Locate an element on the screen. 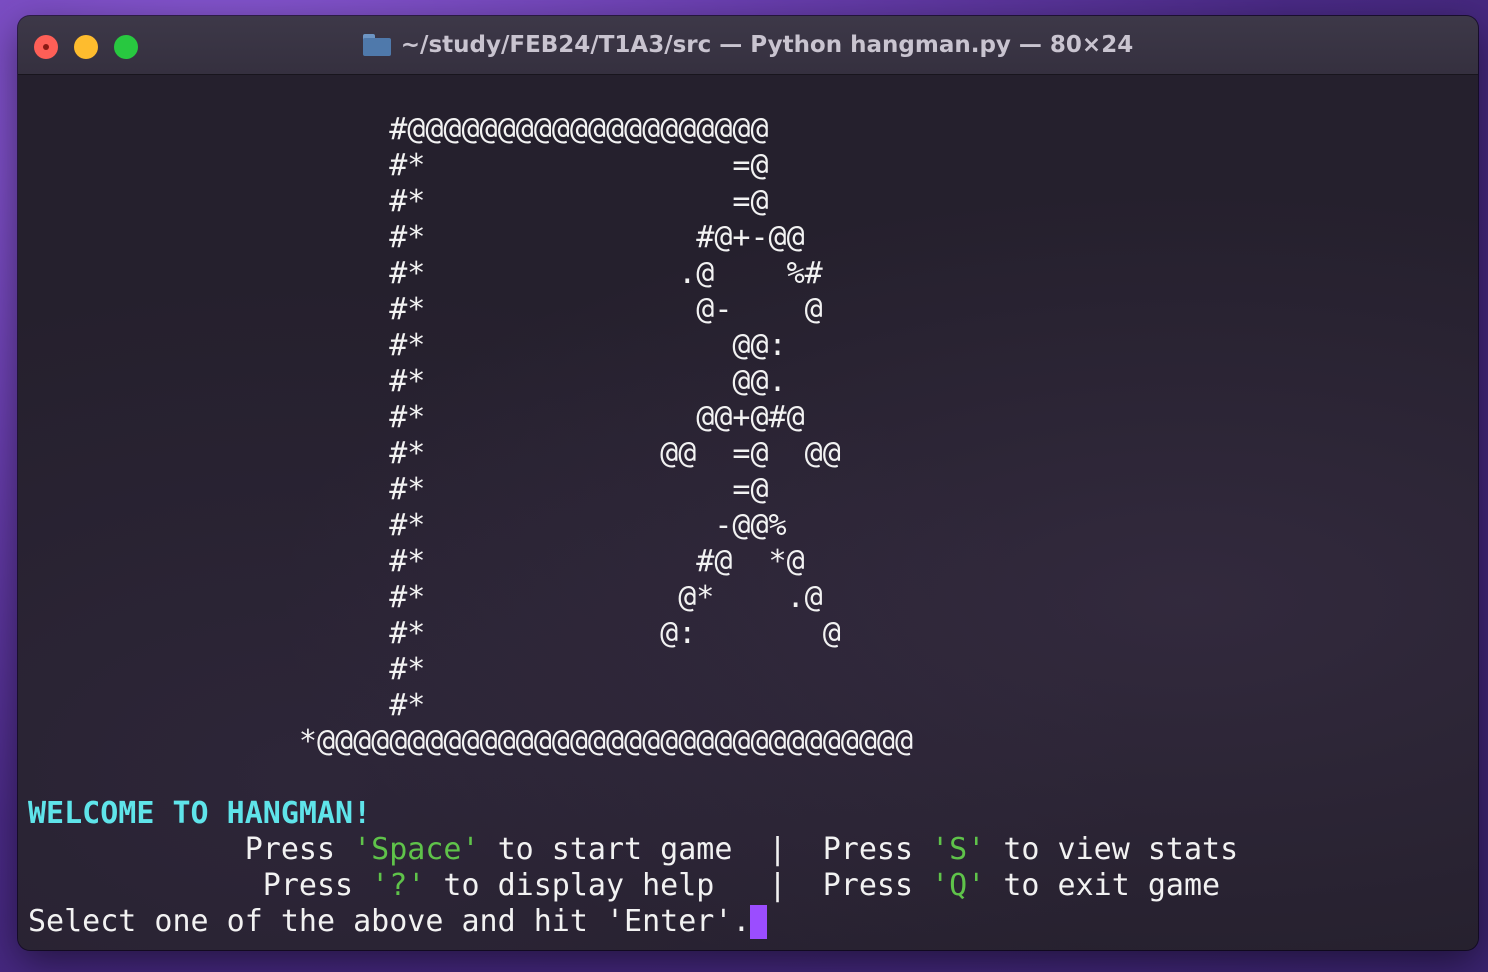  q-key-label: 'Q' is located at coordinates (958, 885).